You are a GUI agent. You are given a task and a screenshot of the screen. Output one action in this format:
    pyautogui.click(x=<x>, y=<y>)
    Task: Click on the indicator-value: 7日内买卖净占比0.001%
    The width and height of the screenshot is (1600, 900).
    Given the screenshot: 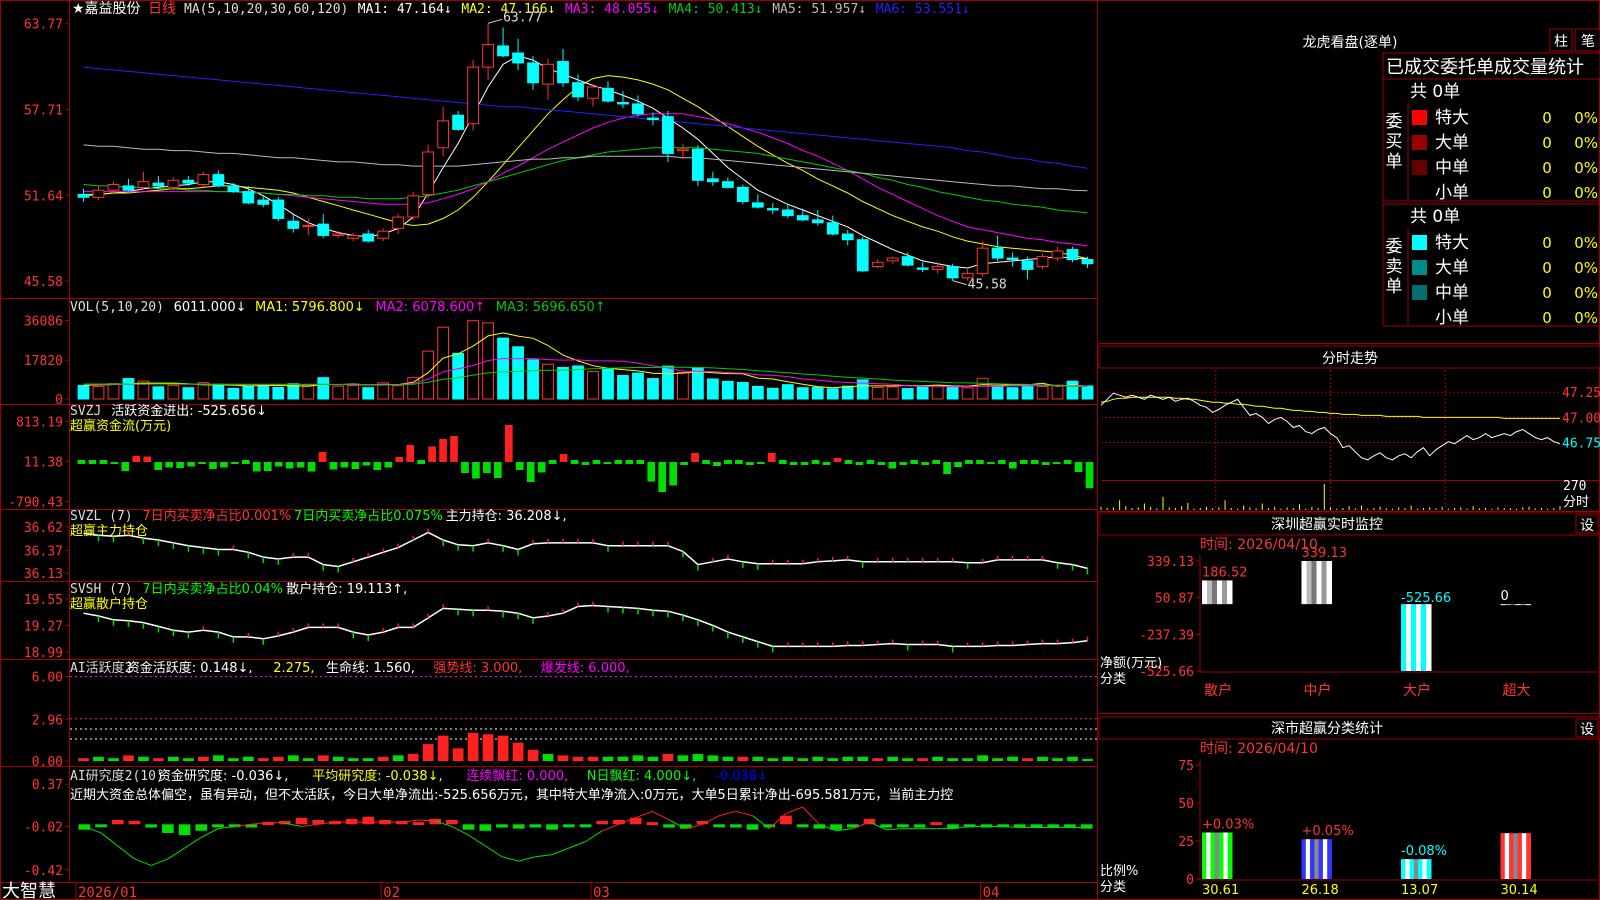 What is the action you would take?
    pyautogui.click(x=216, y=516)
    